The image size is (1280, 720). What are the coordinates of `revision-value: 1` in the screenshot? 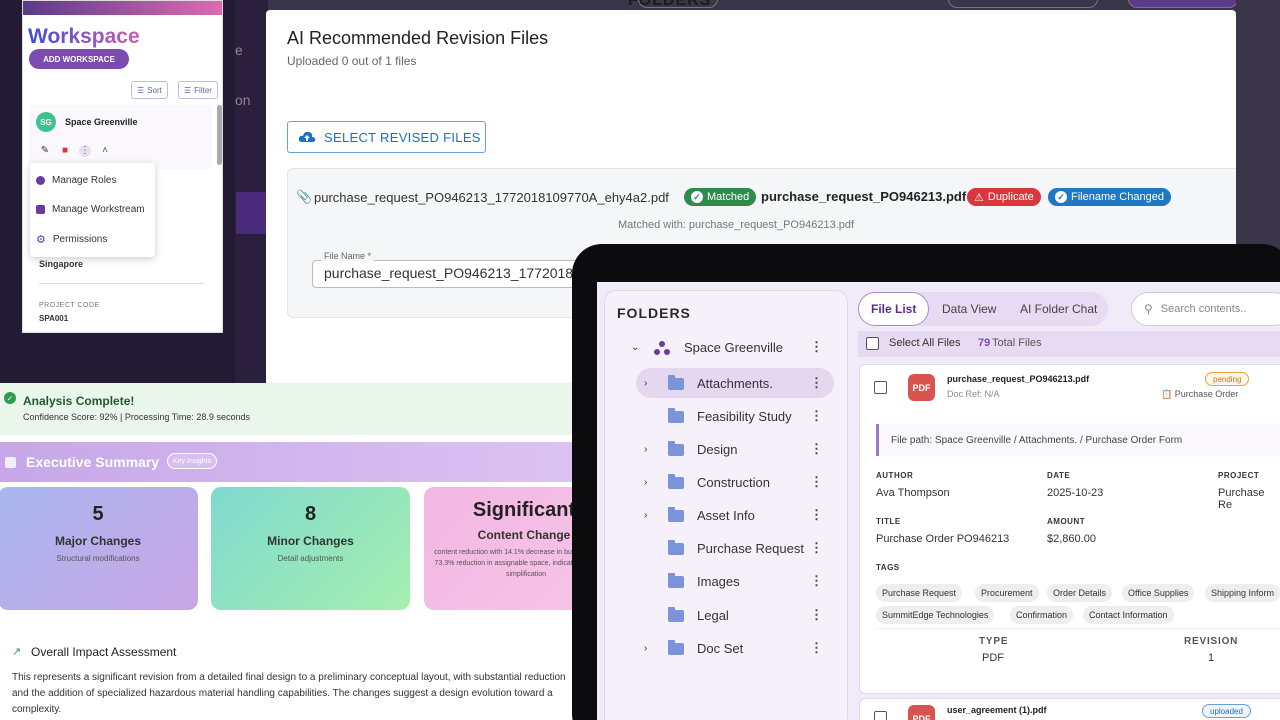 It's located at (1211, 658).